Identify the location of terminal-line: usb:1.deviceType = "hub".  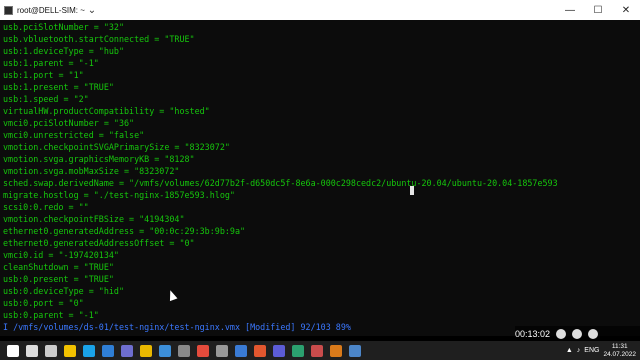
(64, 51).